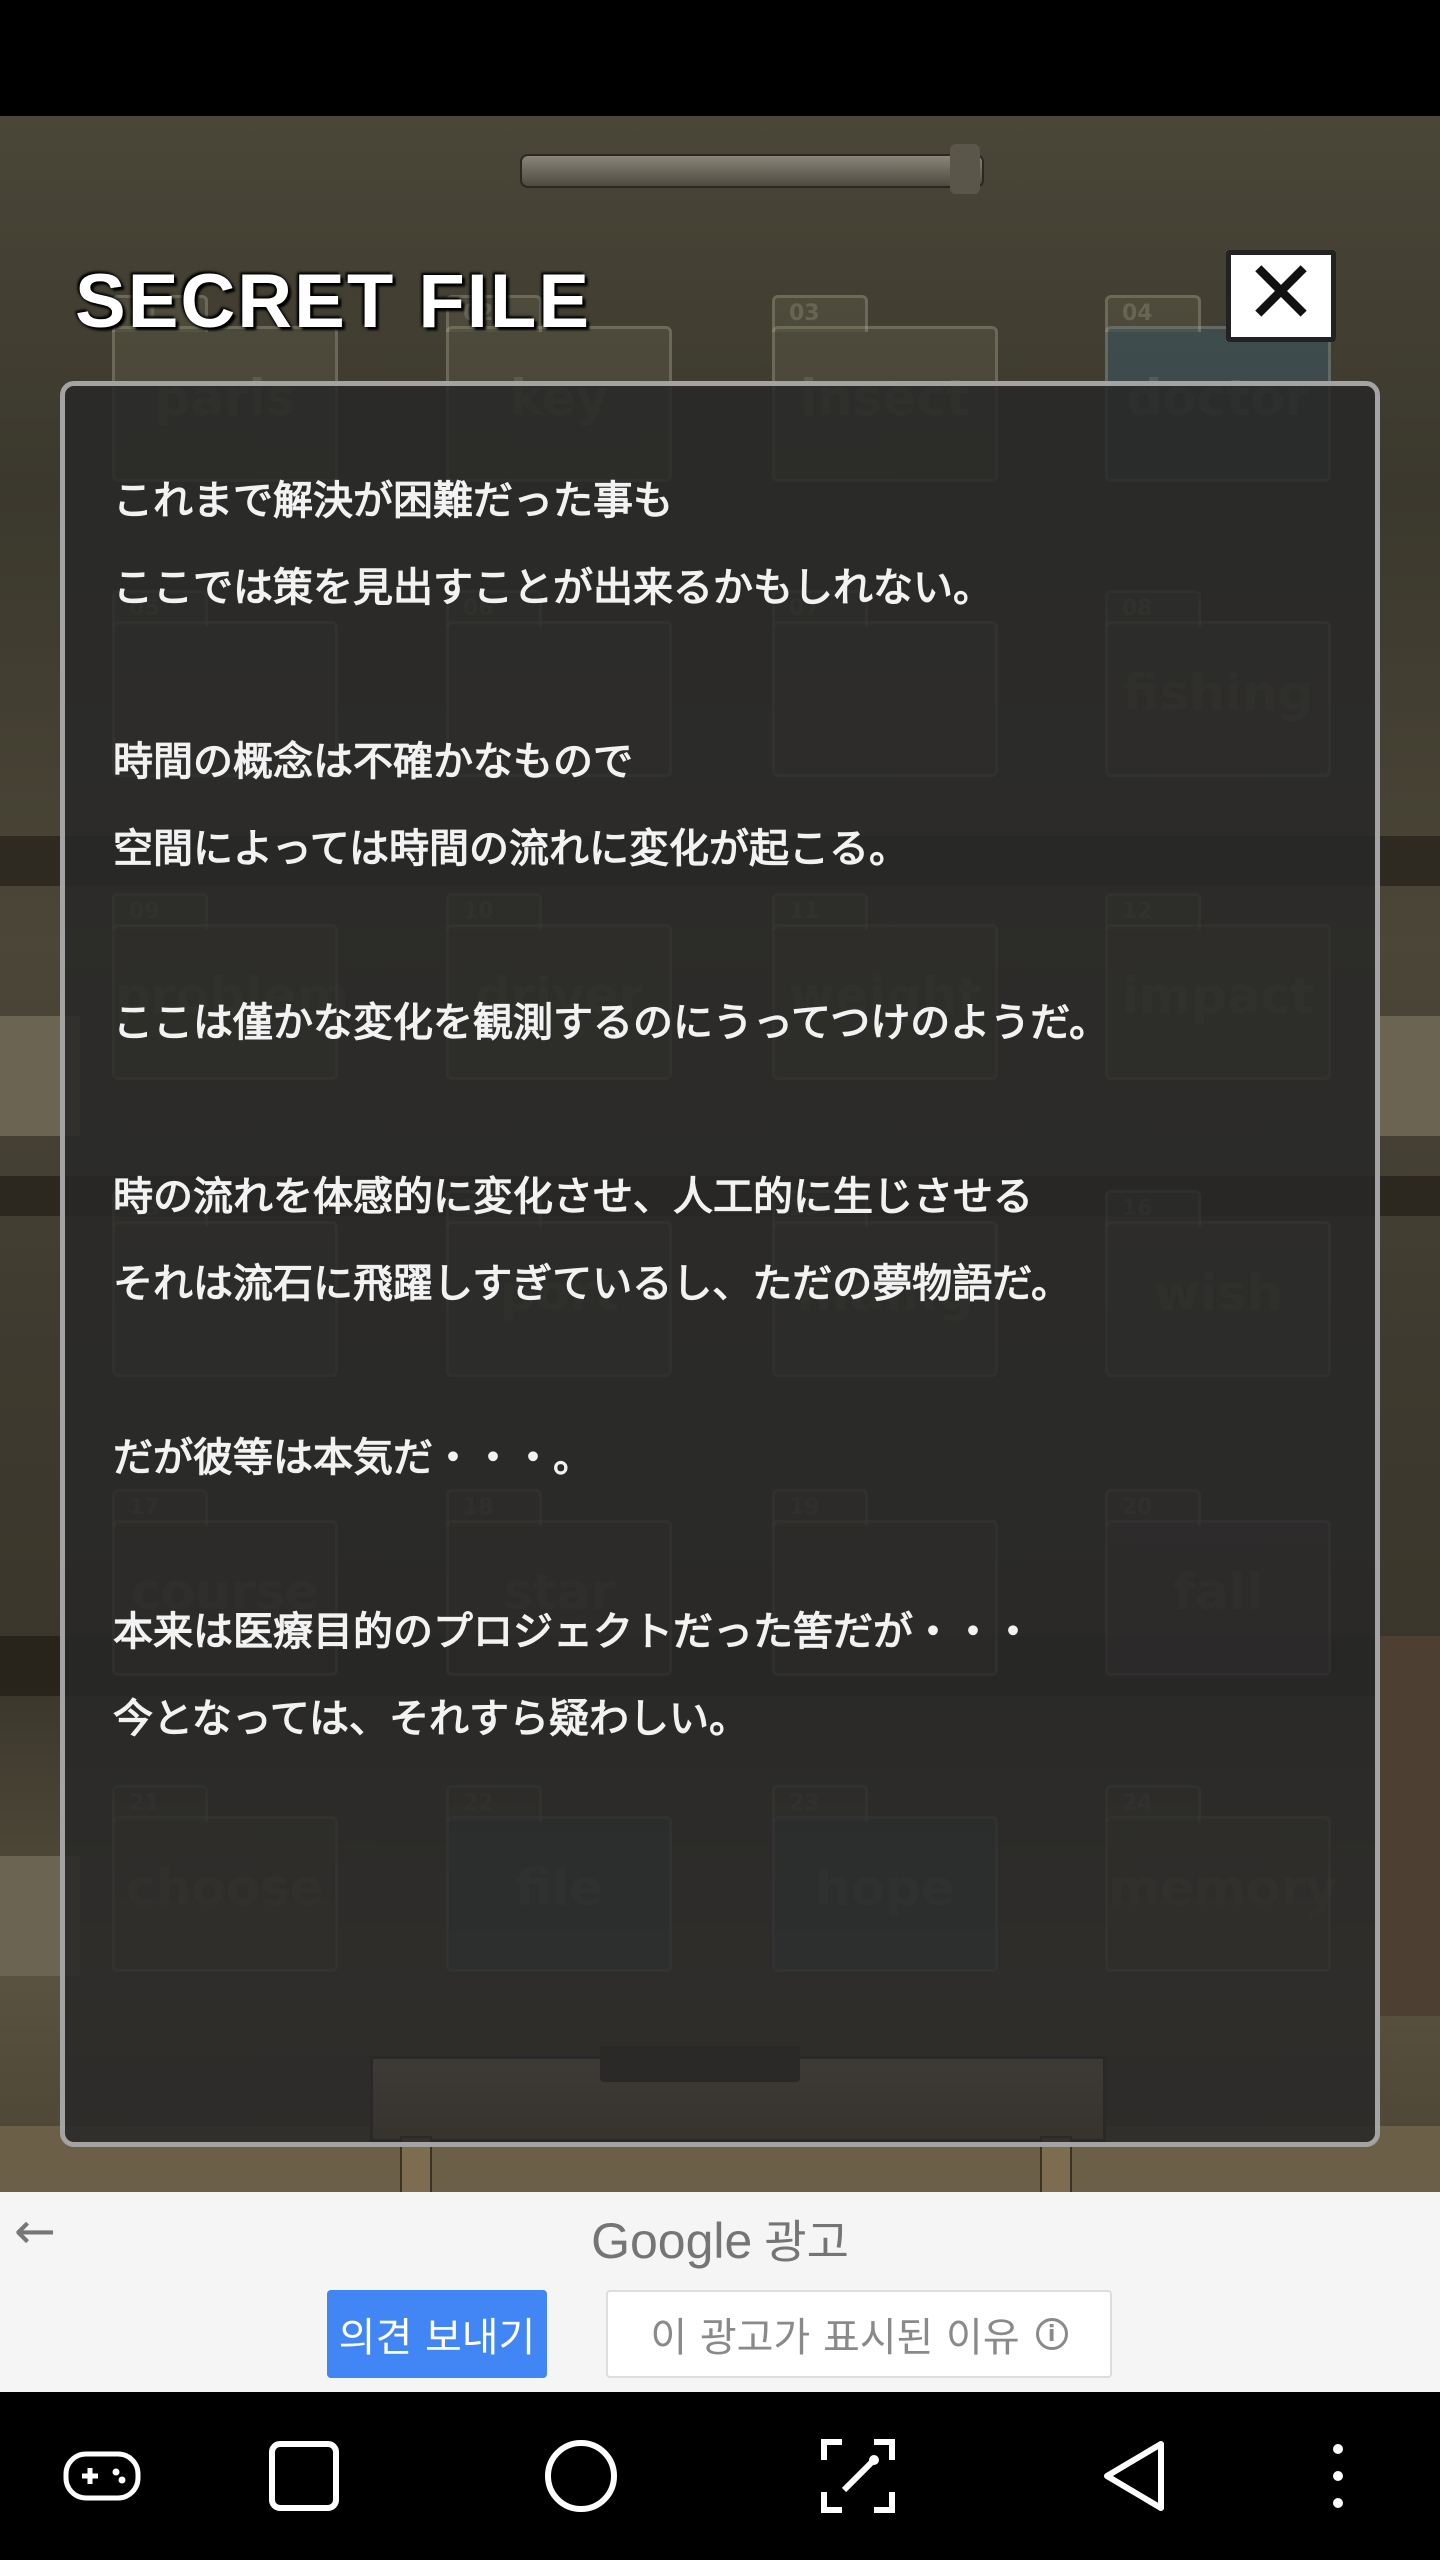 The width and height of the screenshot is (1440, 2560). What do you see at coordinates (304, 2476) in the screenshot?
I see `recent-apps-icon` at bounding box center [304, 2476].